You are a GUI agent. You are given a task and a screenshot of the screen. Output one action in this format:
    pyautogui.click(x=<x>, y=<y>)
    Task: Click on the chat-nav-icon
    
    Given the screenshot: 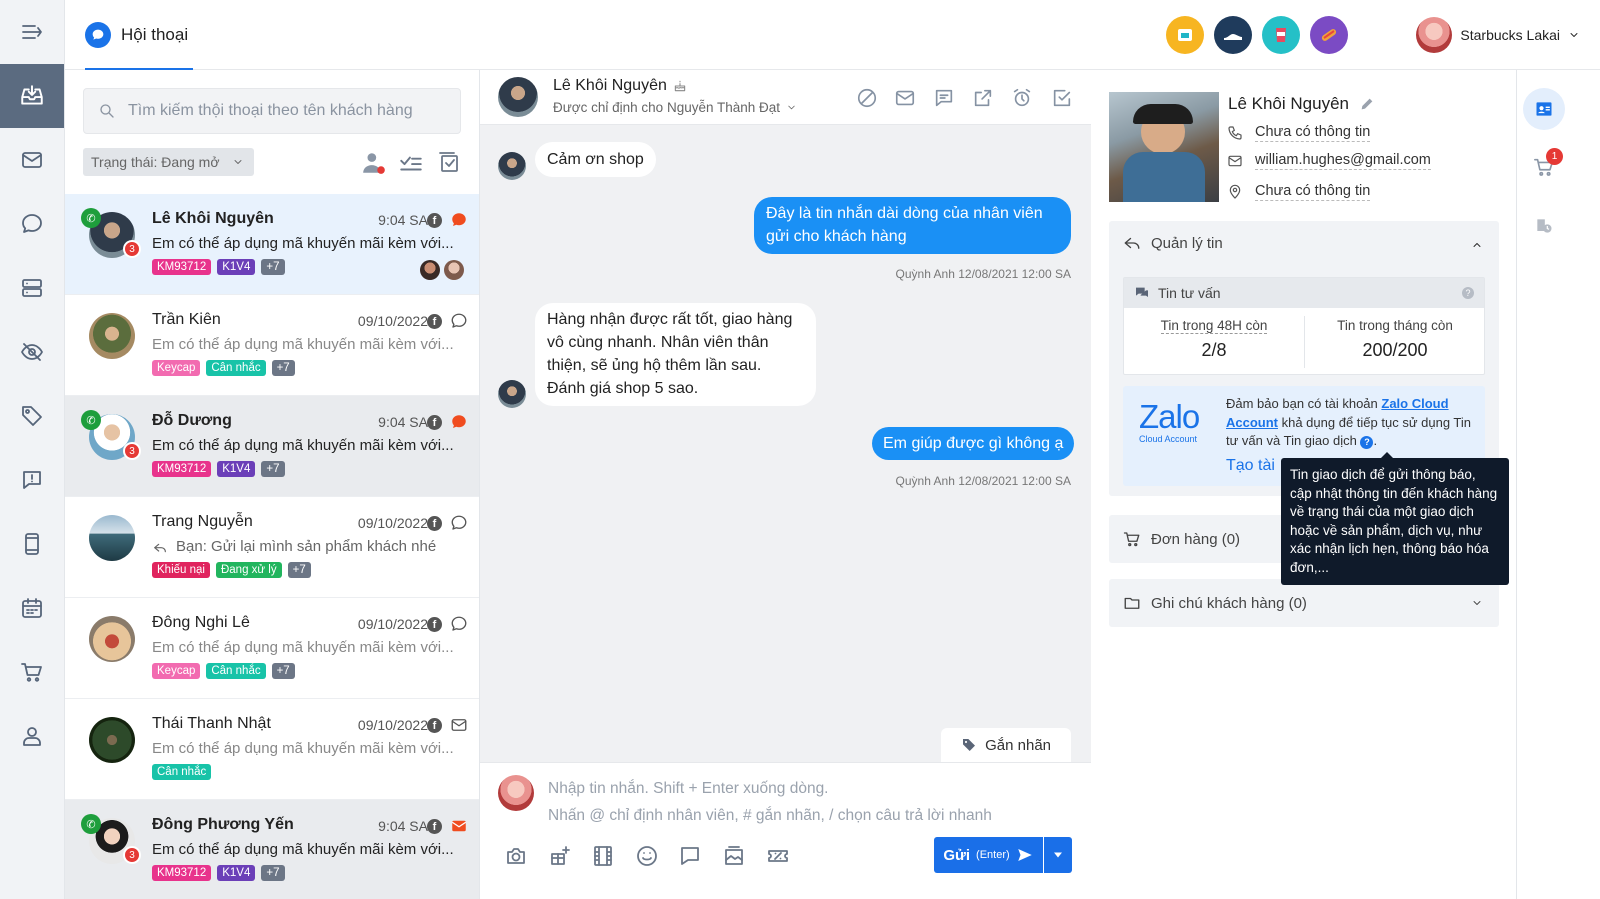 What is the action you would take?
    pyautogui.click(x=32, y=224)
    